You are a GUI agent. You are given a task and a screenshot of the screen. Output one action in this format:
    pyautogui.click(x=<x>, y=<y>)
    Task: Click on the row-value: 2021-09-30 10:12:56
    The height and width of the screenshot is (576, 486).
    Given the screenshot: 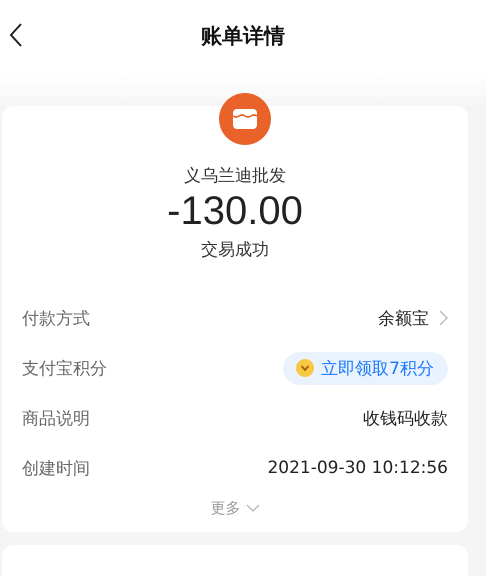 What is the action you would take?
    pyautogui.click(x=357, y=468)
    